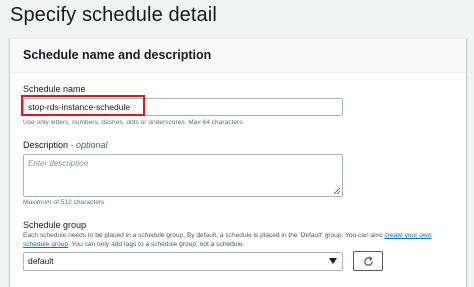  What do you see at coordinates (46, 145) in the screenshot?
I see `description-label-text: Description` at bounding box center [46, 145].